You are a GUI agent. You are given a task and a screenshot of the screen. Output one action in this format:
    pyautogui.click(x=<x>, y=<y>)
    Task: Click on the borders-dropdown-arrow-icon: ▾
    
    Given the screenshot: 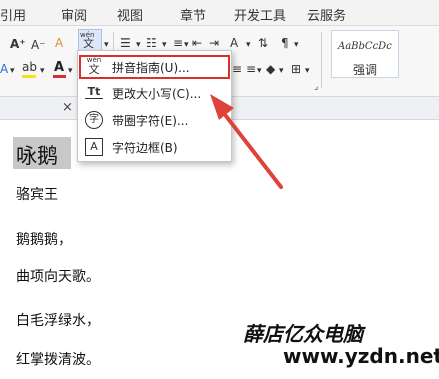 What is the action you would take?
    pyautogui.click(x=307, y=71)
    